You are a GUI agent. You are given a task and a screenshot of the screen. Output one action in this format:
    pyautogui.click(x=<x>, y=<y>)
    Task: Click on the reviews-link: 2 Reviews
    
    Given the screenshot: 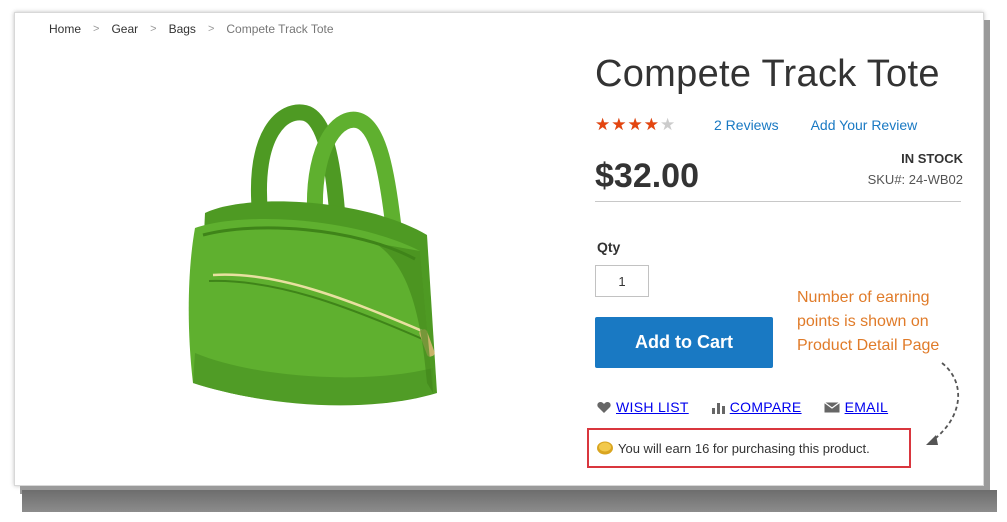 What is the action you would take?
    pyautogui.click(x=746, y=125)
    